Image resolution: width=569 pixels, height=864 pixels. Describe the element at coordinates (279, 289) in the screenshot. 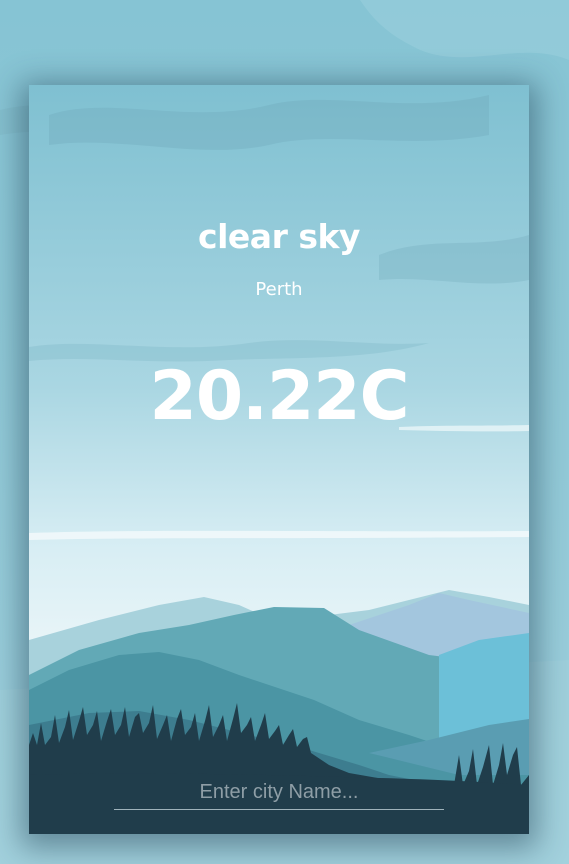

I see `city-name: Perth` at that location.